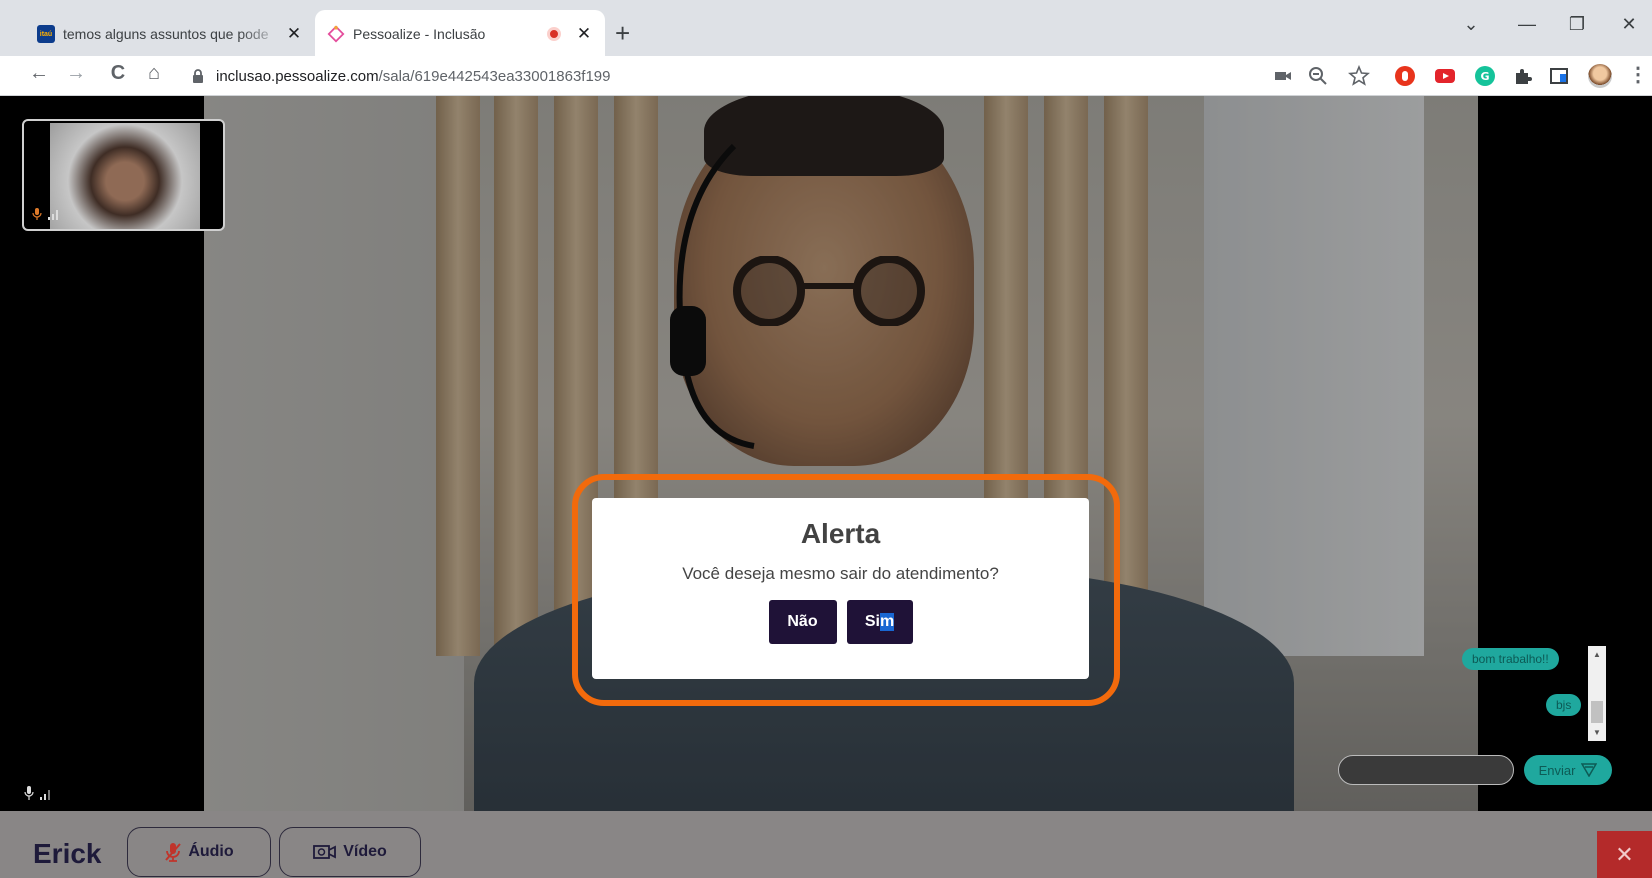  I want to click on tab-search-icon: ⌄, so click(1471, 24).